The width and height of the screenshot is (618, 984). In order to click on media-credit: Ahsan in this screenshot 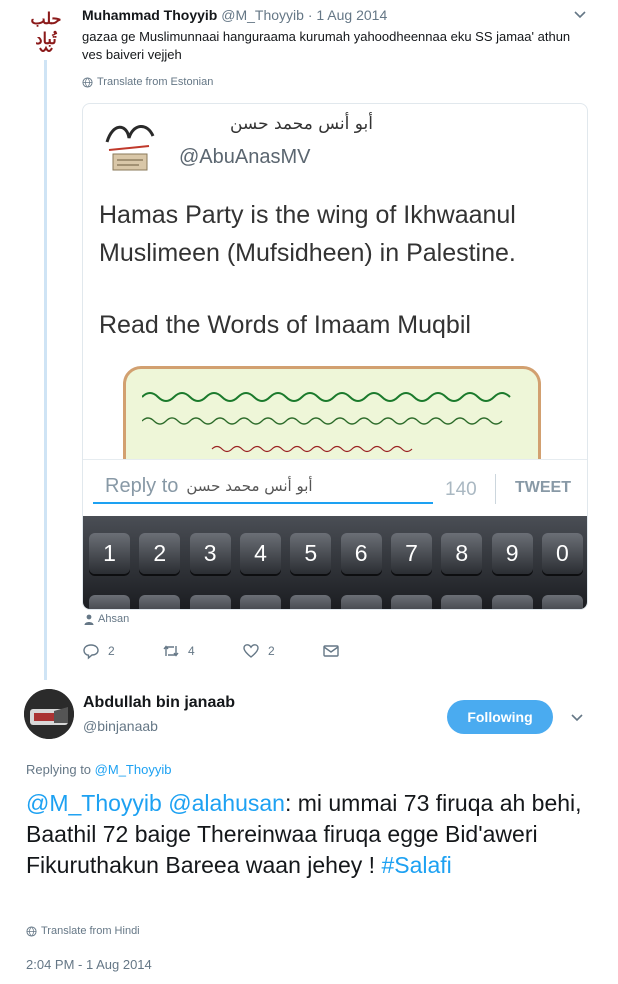, I will do `click(106, 619)`.